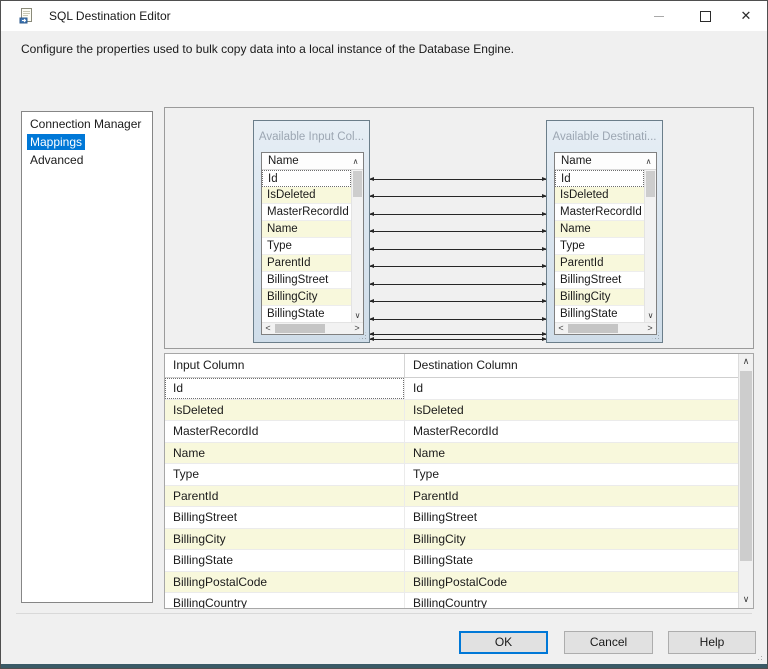  I want to click on table-row: ParentId ParentId, so click(451, 496).